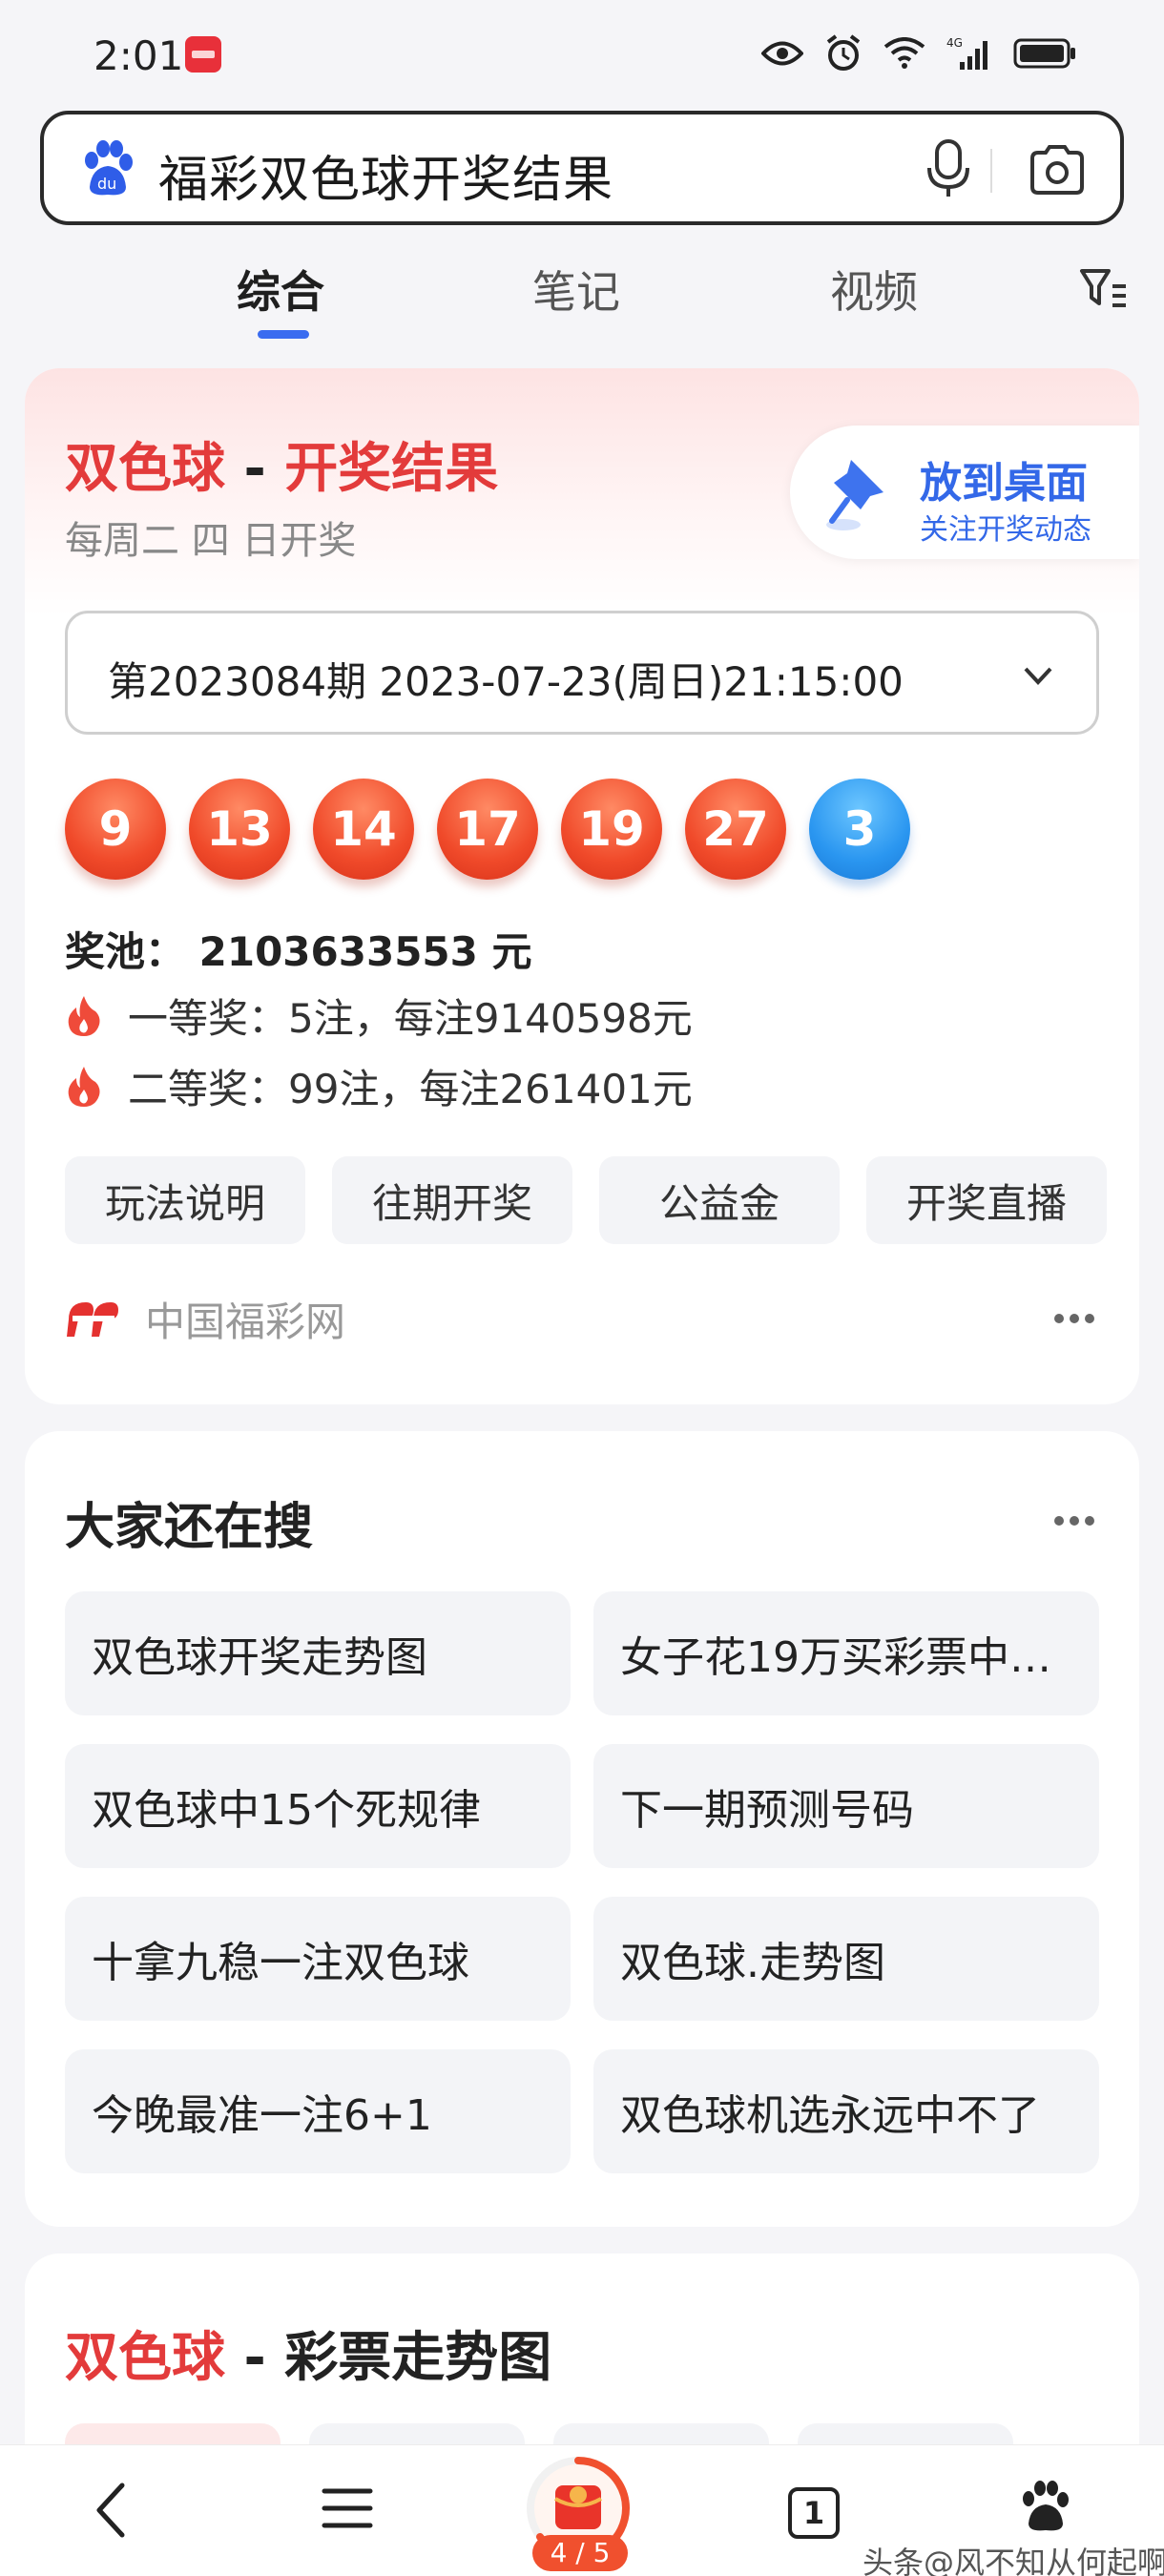 The height and width of the screenshot is (2576, 1164). I want to click on first-prize-row: 一等奖：5注，每注9140598元, so click(379, 1016).